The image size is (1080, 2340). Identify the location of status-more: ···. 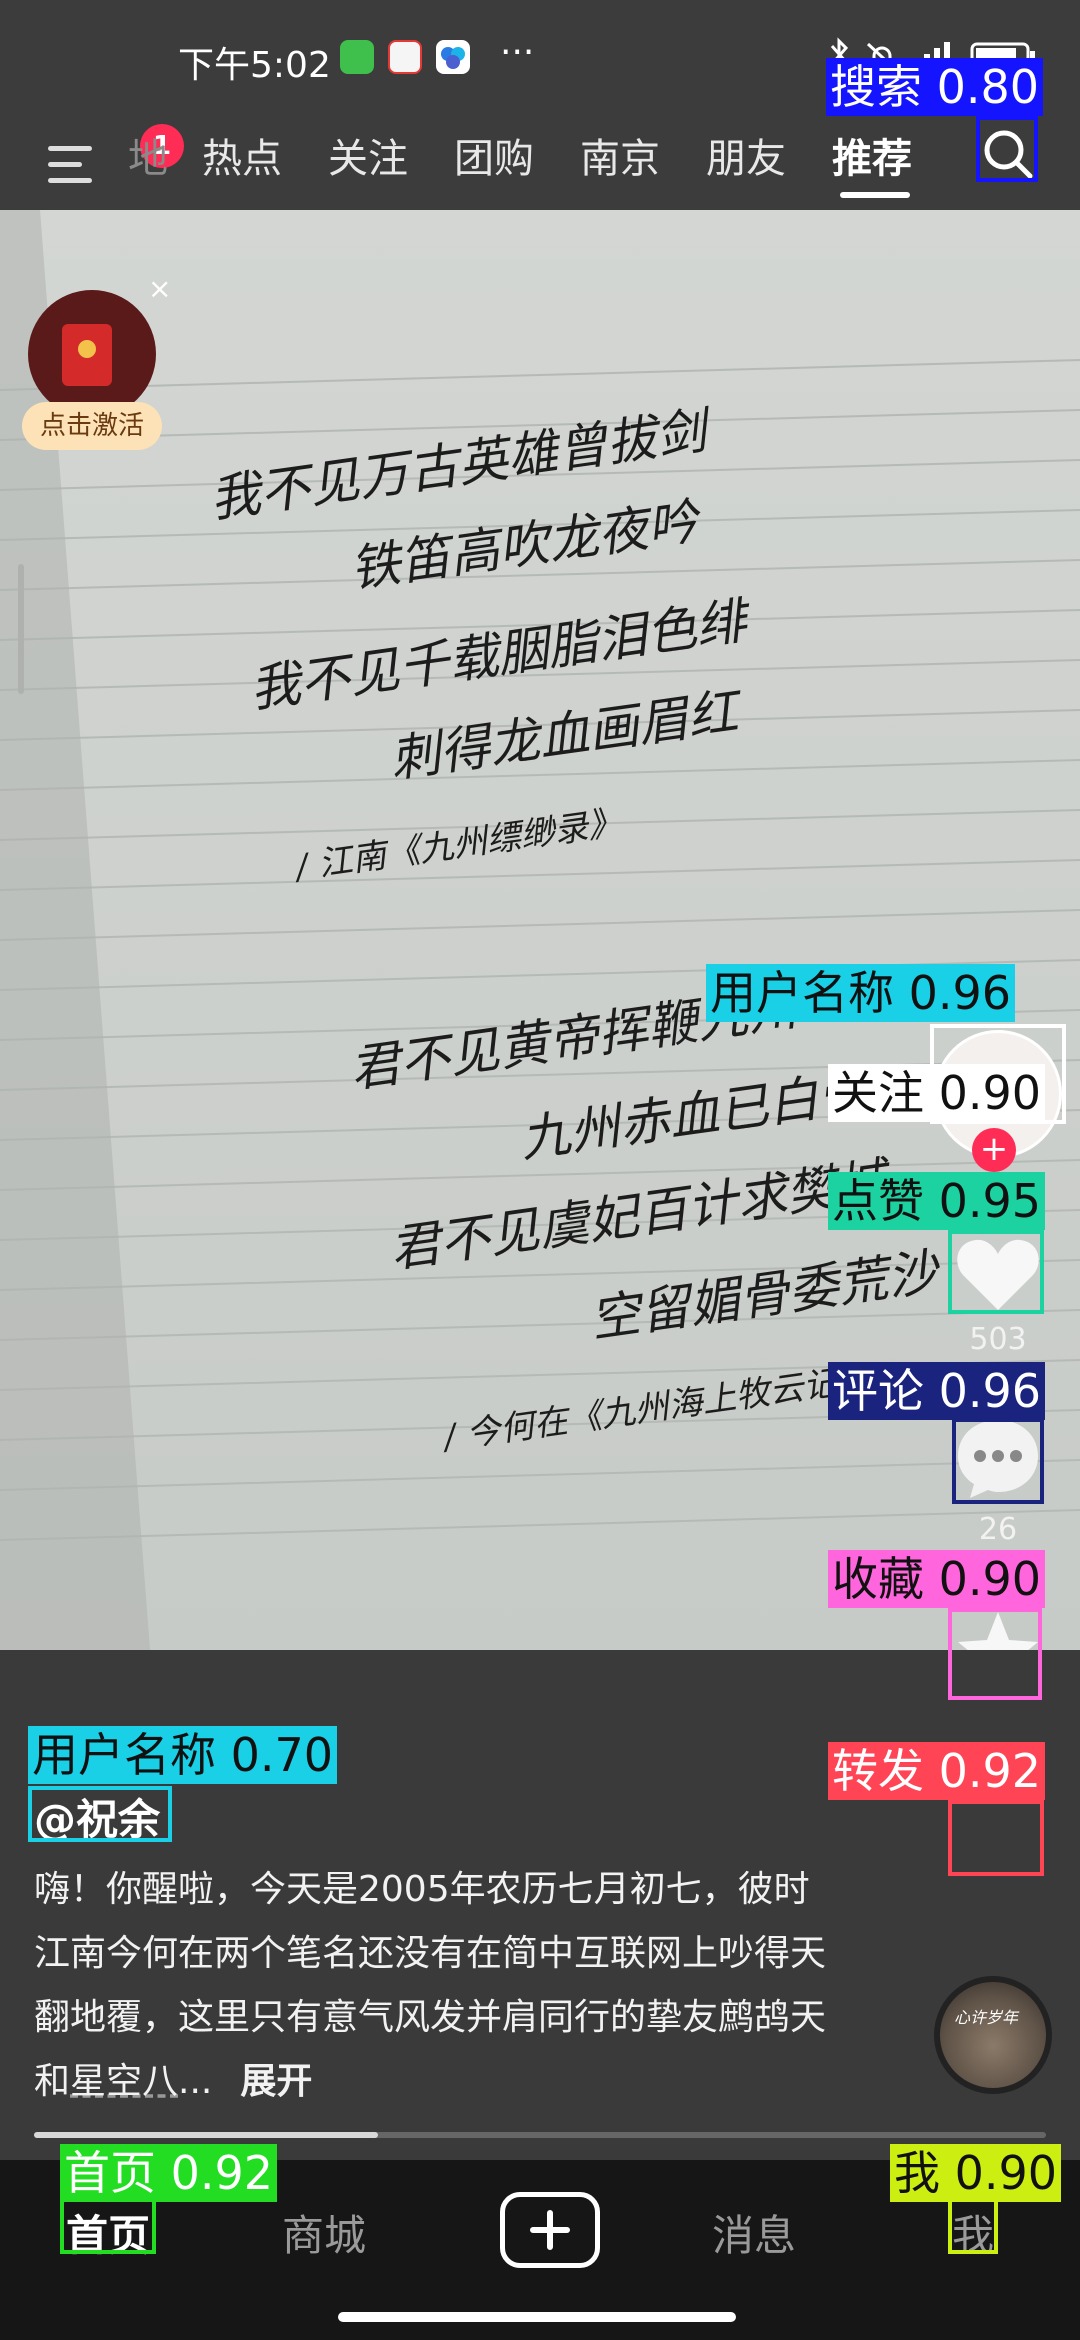
(517, 52).